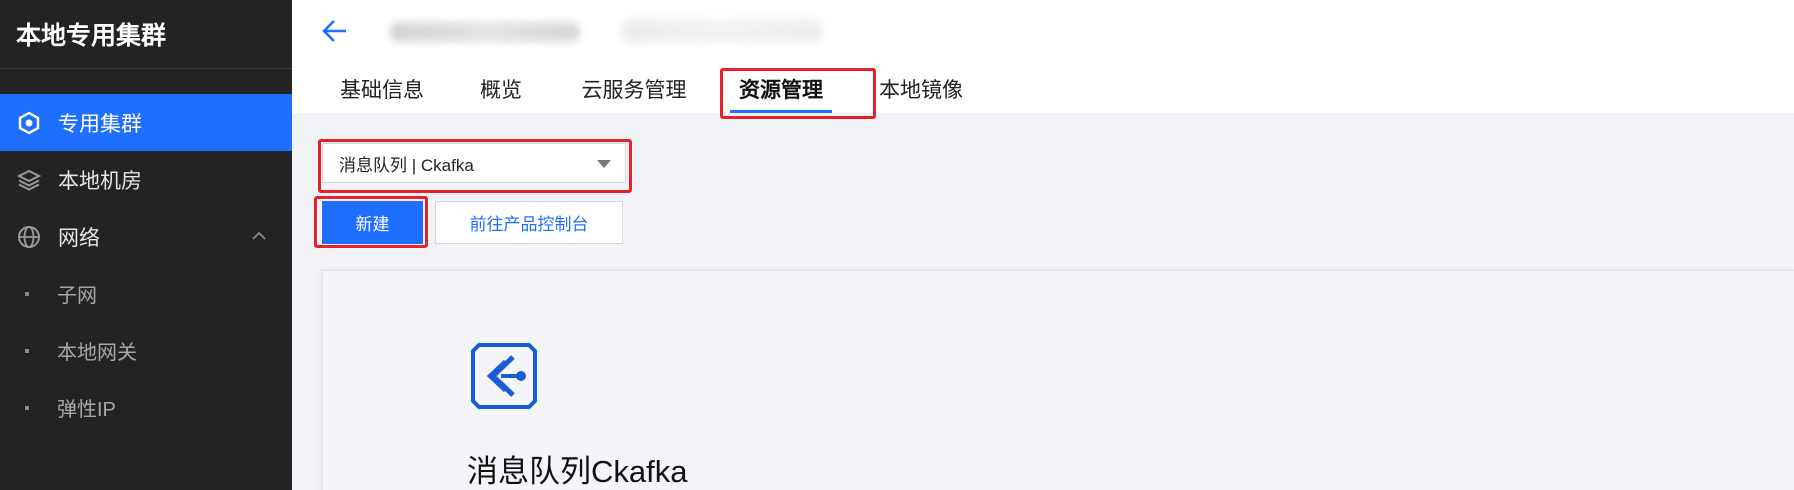 This screenshot has width=1794, height=490. What do you see at coordinates (146, 122) in the screenshot?
I see `sidebar-item-dedicated-cluster: 专用集群` at bounding box center [146, 122].